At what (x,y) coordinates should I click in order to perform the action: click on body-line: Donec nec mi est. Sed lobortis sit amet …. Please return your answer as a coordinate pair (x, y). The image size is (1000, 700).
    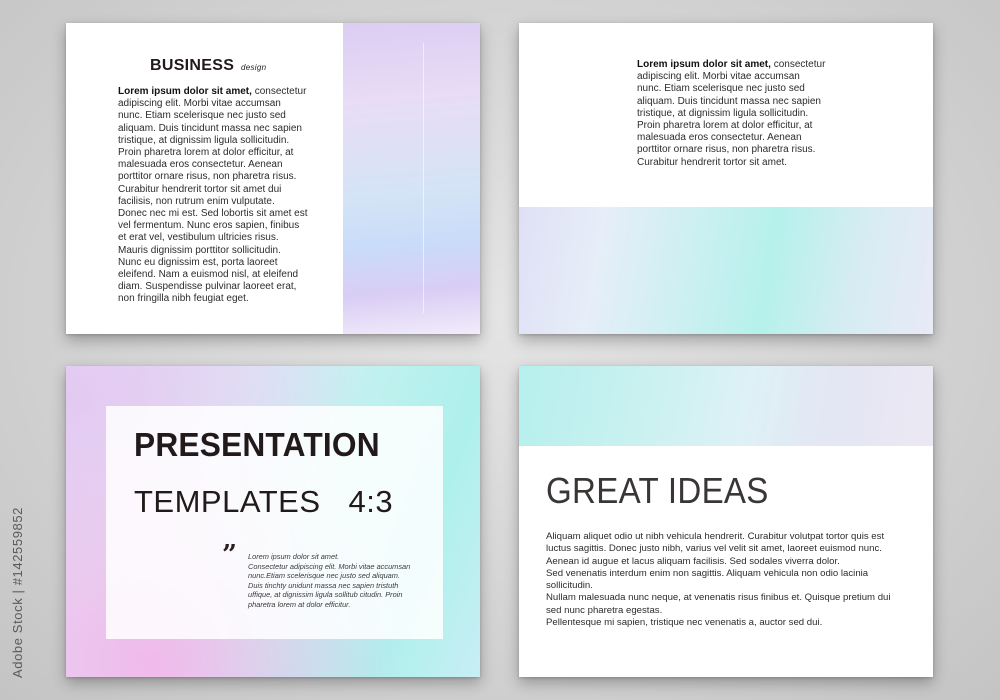
    Looking at the image, I should click on (213, 214).